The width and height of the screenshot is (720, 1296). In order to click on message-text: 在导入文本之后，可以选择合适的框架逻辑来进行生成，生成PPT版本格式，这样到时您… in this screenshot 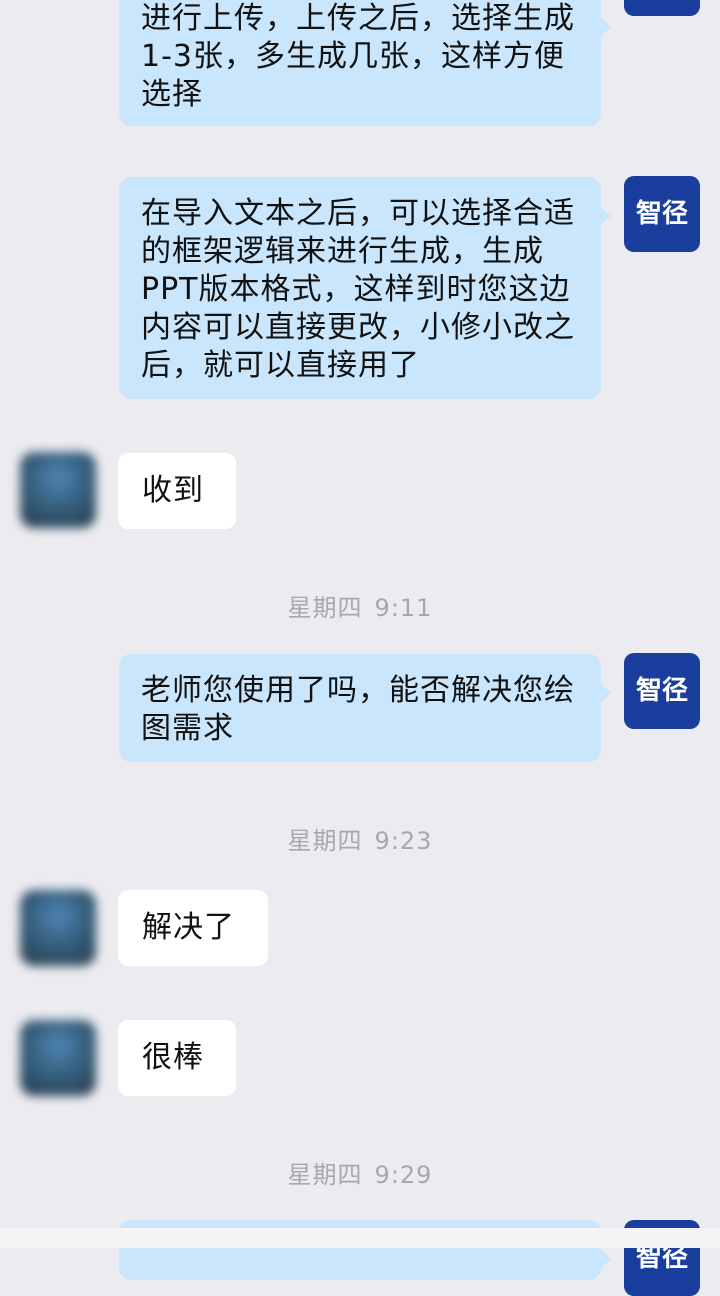, I will do `click(358, 289)`.